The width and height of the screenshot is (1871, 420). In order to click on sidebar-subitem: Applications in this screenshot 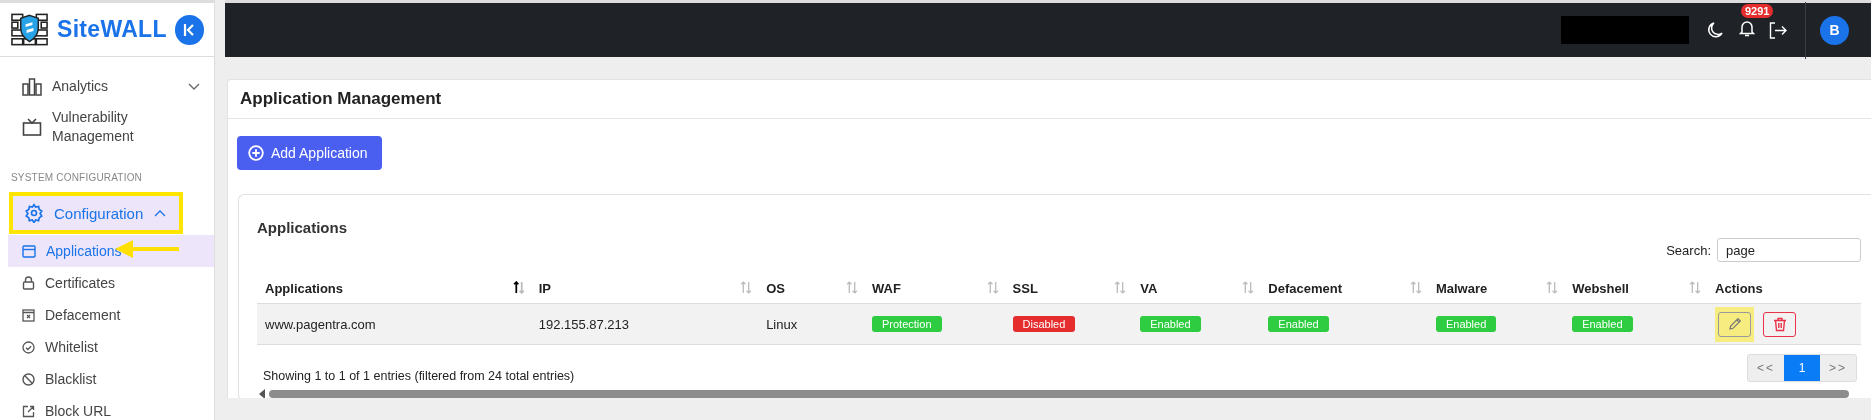, I will do `click(111, 251)`.